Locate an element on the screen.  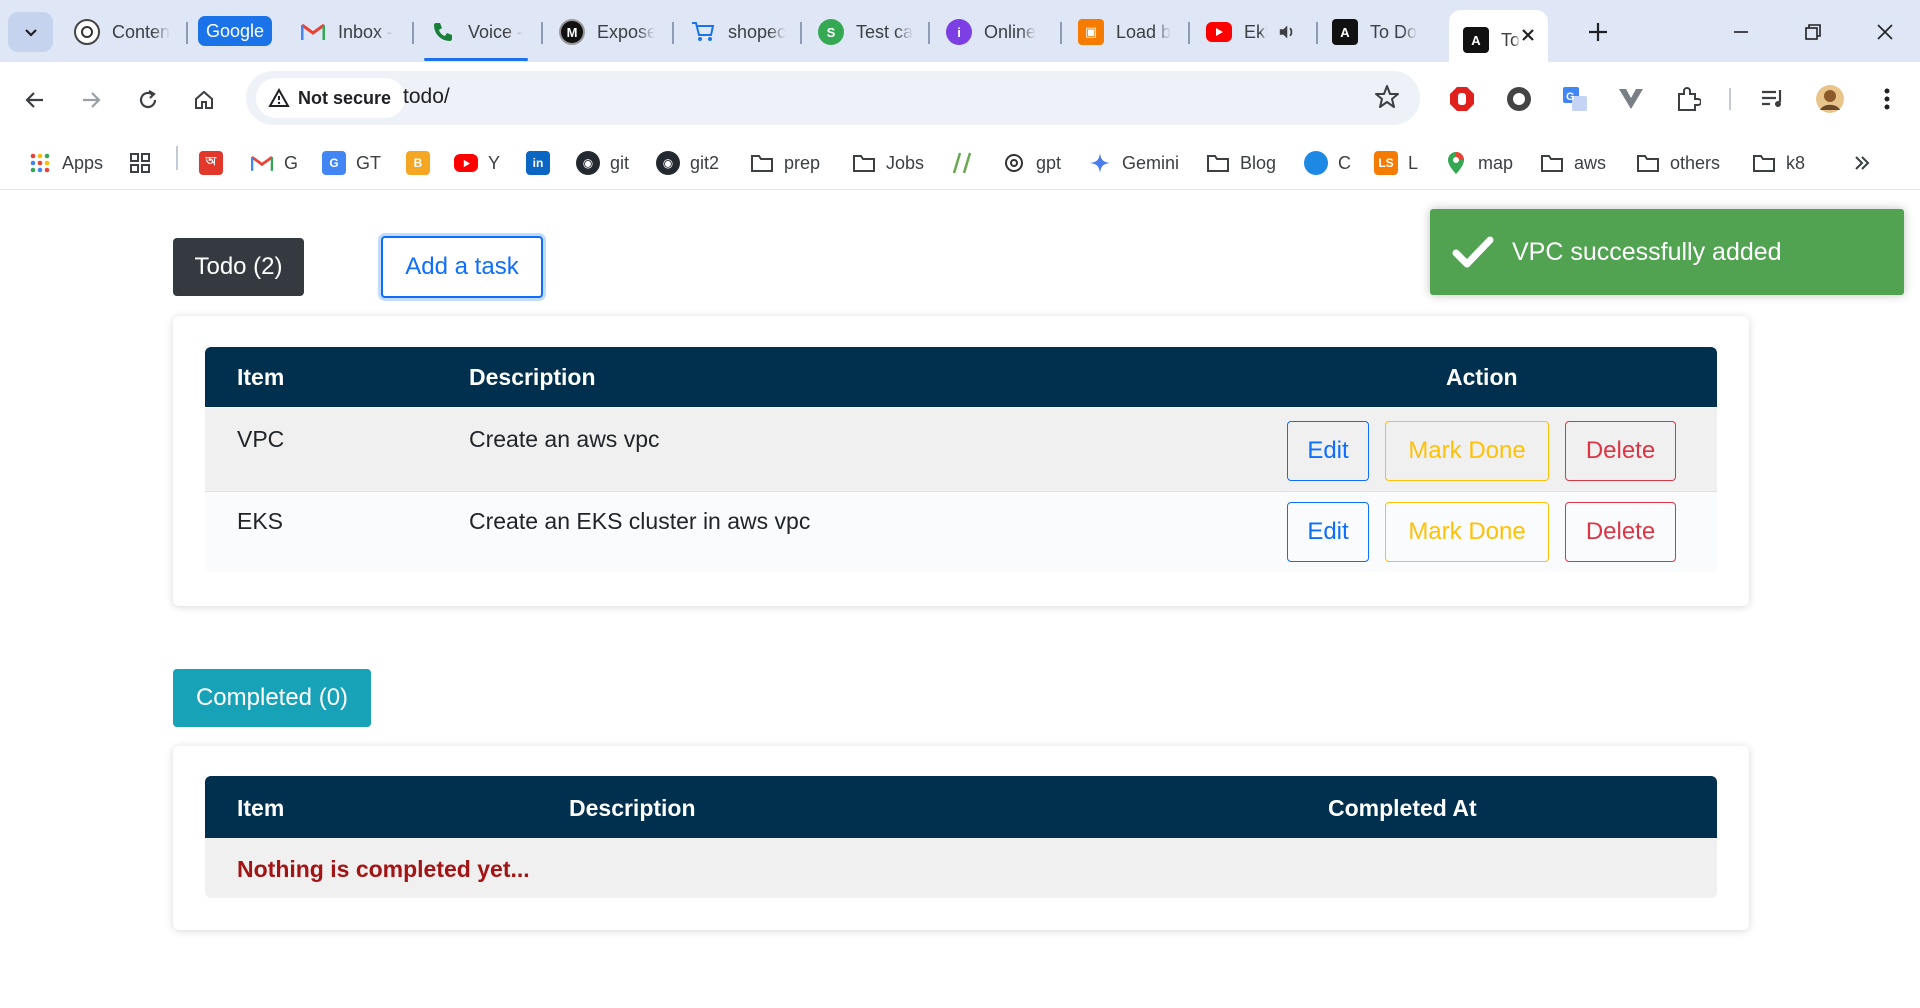
github-icon: ◉ is located at coordinates (668, 163).